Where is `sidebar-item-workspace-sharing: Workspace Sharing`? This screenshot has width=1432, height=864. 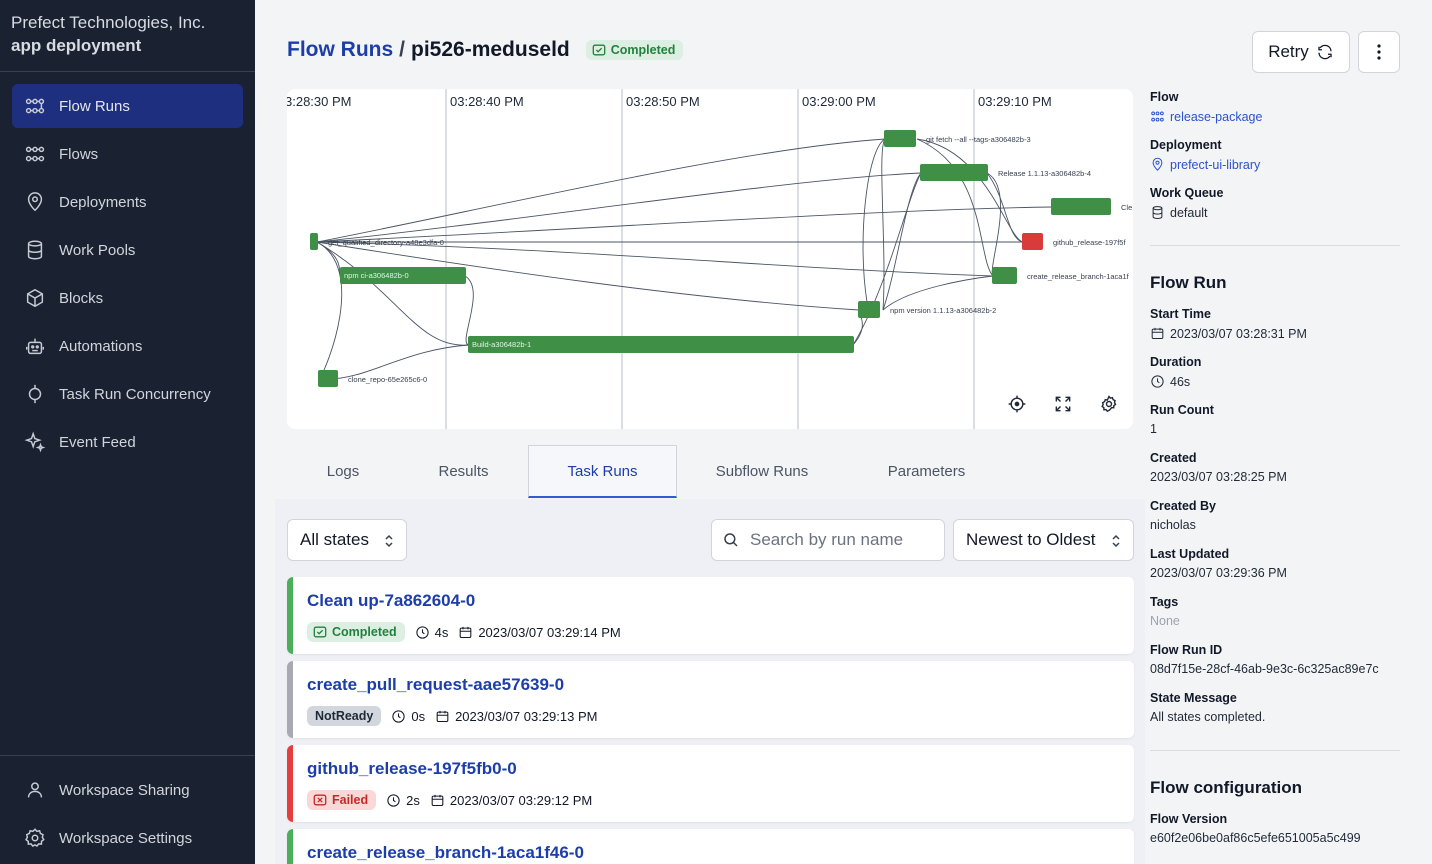
sidebar-item-workspace-sharing: Workspace Sharing is located at coordinates (127, 790).